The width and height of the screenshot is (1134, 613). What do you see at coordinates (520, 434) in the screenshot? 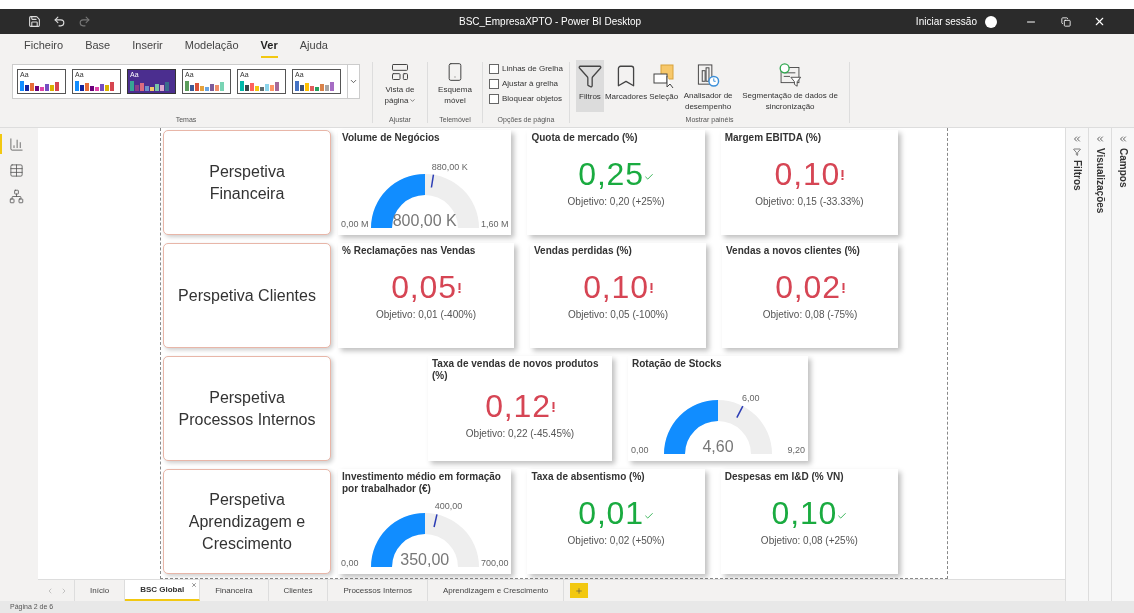
I see `kpi-goal: Objetivo: 0,22 (-45.45%)` at bounding box center [520, 434].